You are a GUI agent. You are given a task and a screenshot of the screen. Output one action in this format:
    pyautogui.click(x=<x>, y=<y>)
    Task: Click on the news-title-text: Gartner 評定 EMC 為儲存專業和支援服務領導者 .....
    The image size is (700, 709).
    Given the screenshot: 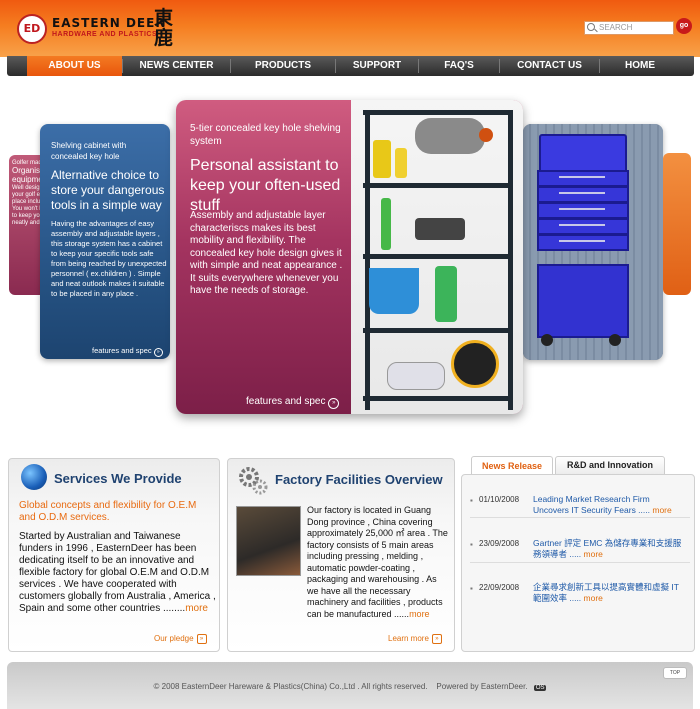 What is the action you would take?
    pyautogui.click(x=607, y=548)
    